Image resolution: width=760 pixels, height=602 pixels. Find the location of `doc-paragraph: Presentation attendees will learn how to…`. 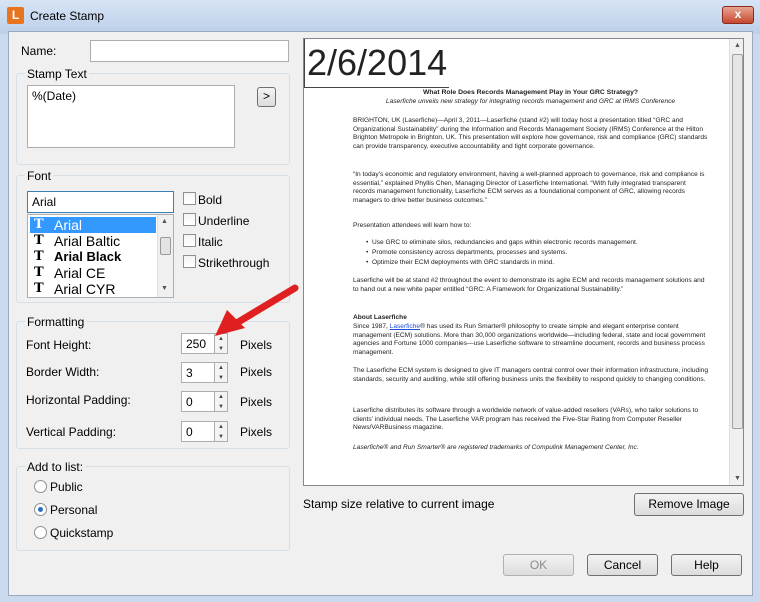

doc-paragraph: Presentation attendees will learn how to… is located at coordinates (412, 225).